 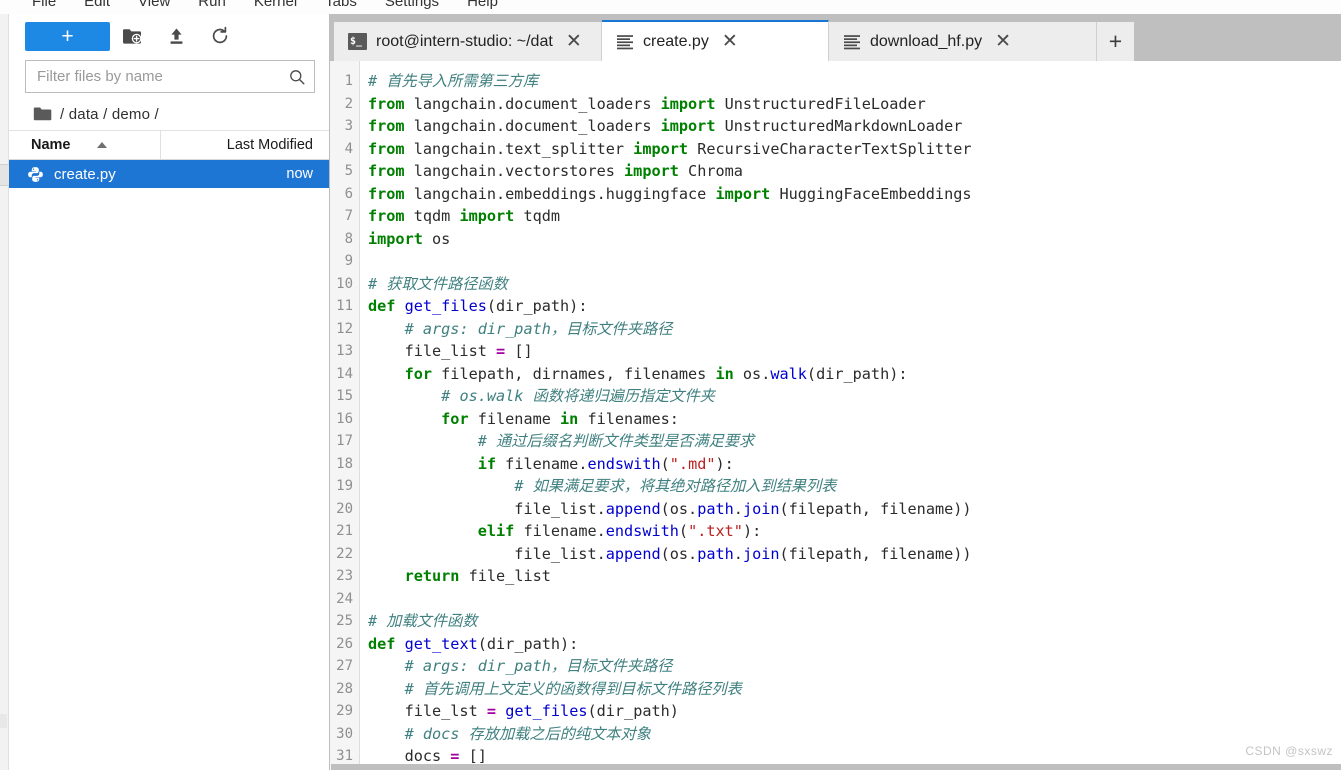 What do you see at coordinates (42, 114) in the screenshot?
I see `folder-icon` at bounding box center [42, 114].